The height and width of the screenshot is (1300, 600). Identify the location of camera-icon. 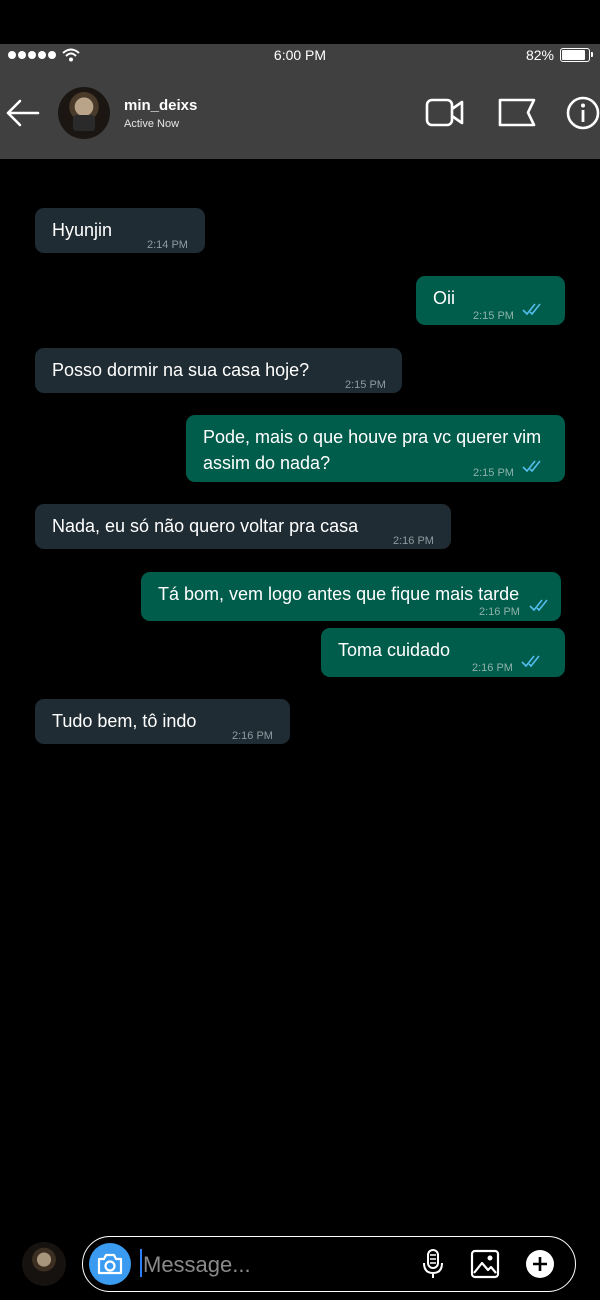
(110, 1264).